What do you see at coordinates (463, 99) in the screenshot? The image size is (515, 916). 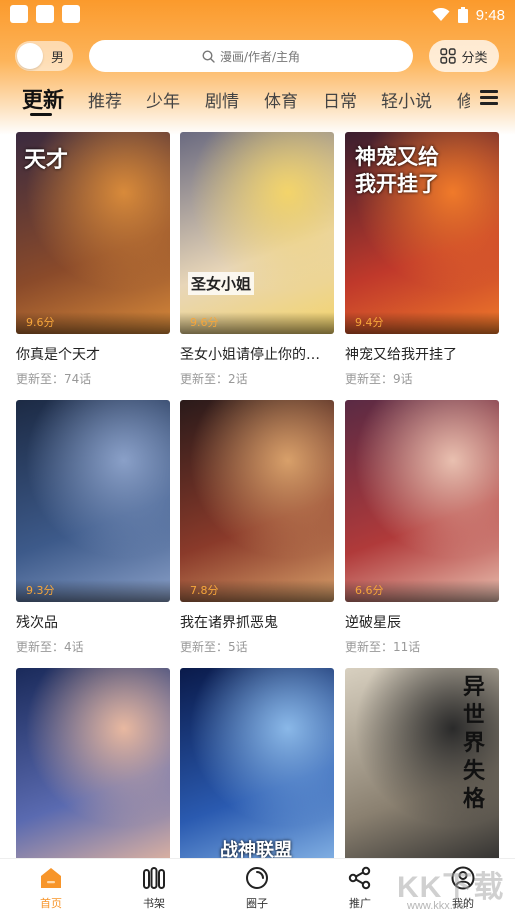 I see `tab-more: 修` at bounding box center [463, 99].